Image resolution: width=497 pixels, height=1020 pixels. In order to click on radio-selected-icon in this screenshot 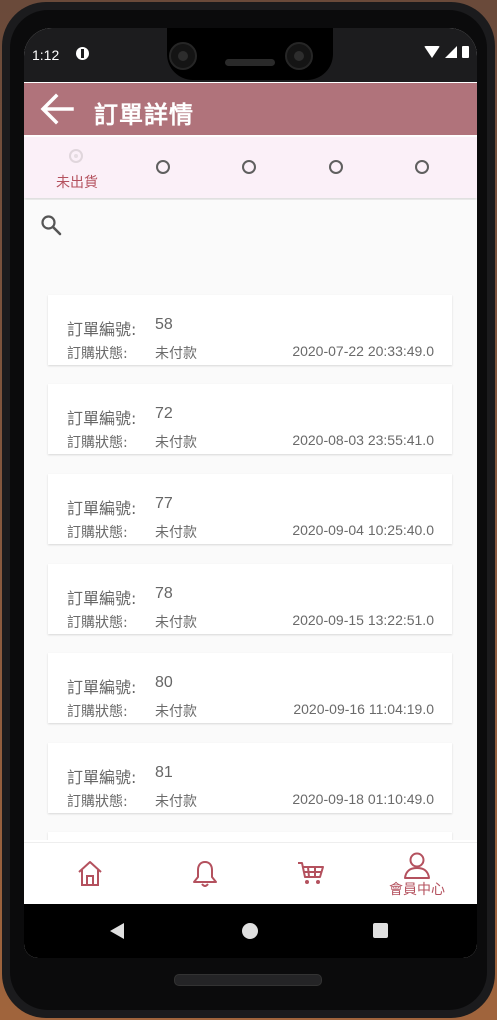, I will do `click(76, 156)`.